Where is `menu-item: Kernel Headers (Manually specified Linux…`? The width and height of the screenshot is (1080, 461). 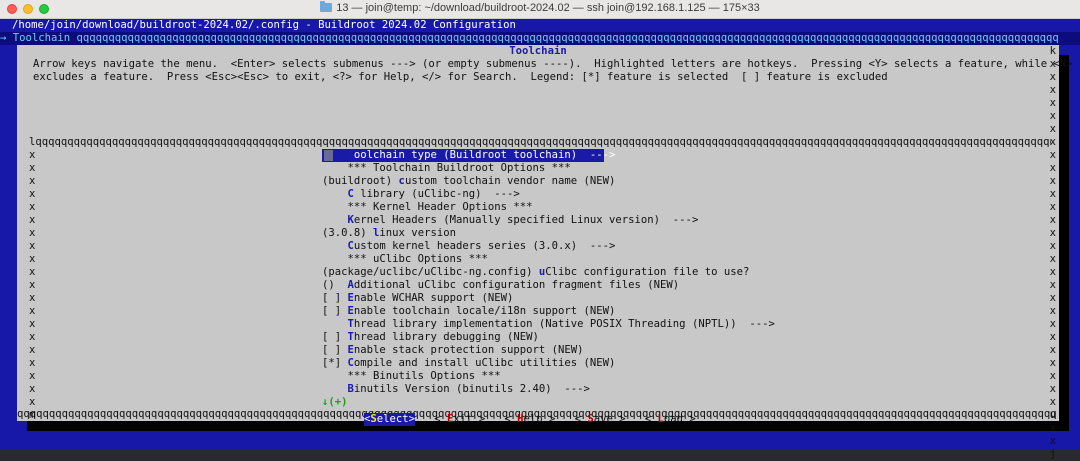
menu-item: Kernel Headers (Manually specified Linux… is located at coordinates (548, 220).